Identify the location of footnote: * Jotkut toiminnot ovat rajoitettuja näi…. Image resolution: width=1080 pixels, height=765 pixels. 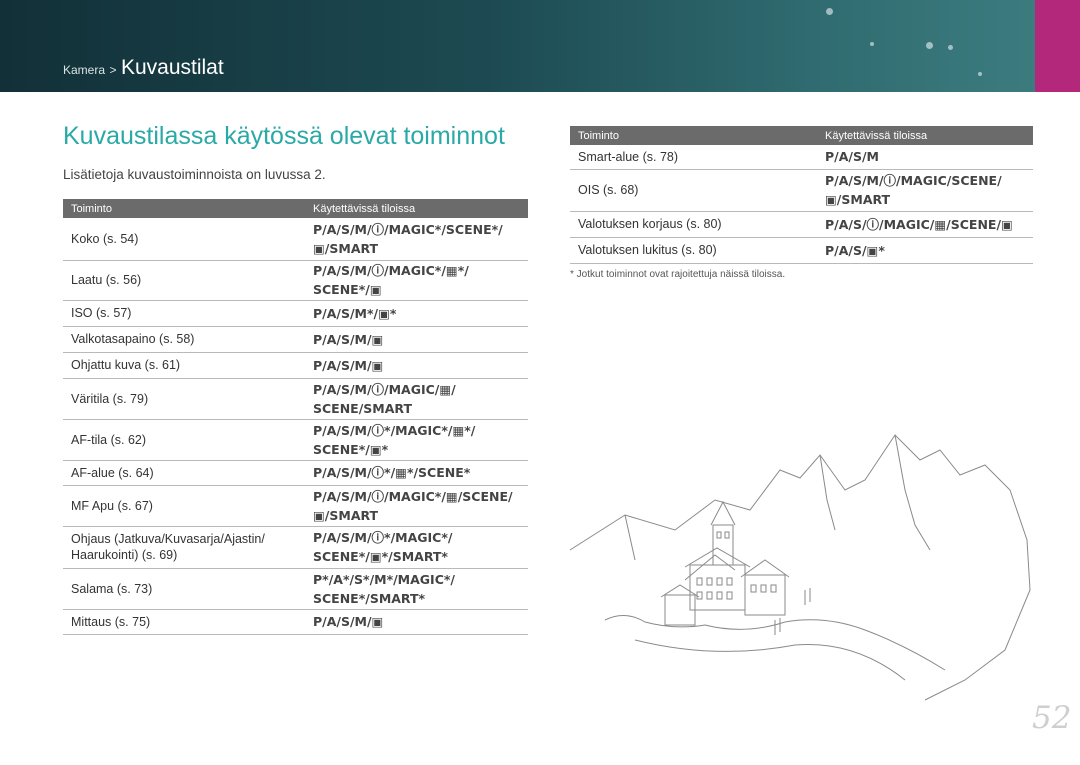
(678, 274).